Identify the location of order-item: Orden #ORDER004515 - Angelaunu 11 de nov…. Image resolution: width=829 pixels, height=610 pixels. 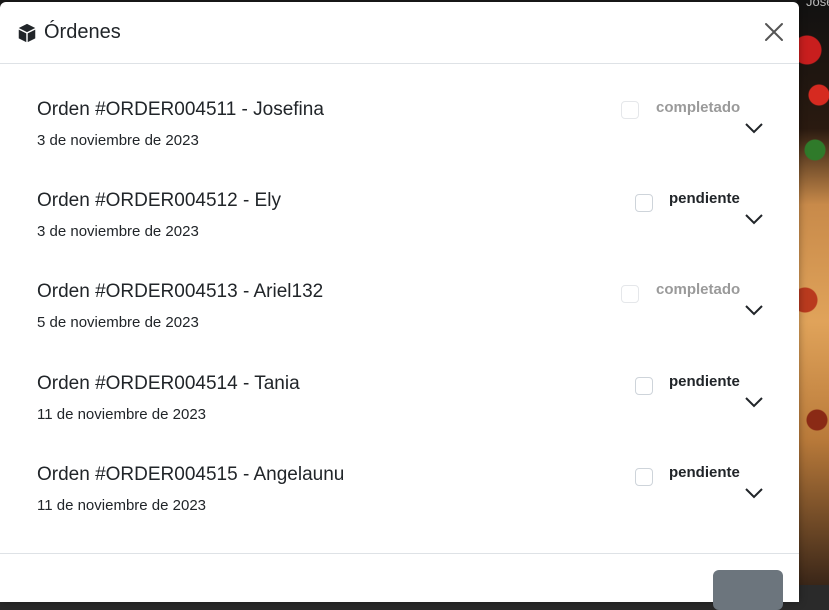
(399, 475).